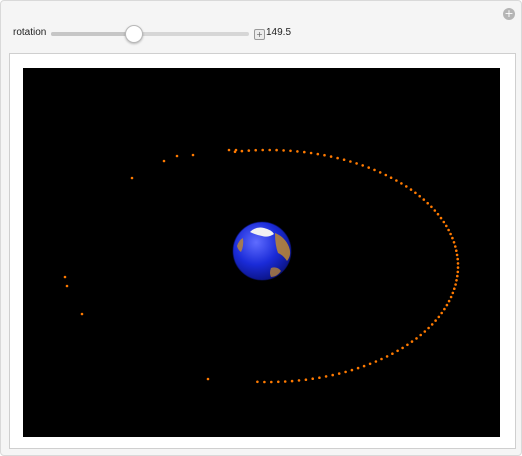  I want to click on expand-controls-icon: +, so click(259, 34).